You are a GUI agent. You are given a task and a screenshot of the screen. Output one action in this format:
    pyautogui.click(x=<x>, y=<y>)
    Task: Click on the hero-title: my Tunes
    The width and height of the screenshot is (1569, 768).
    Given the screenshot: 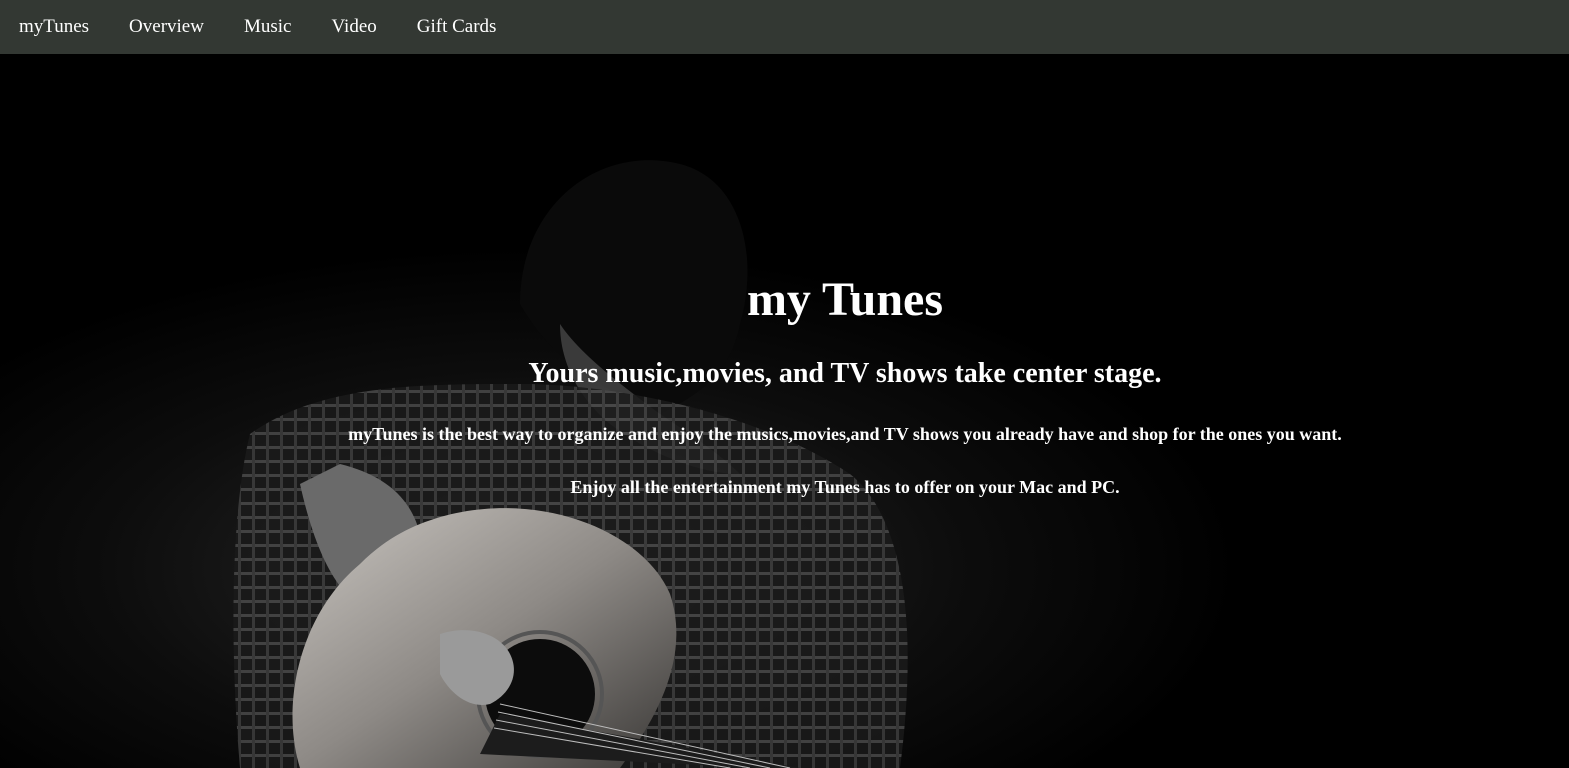 What is the action you would take?
    pyautogui.click(x=845, y=299)
    